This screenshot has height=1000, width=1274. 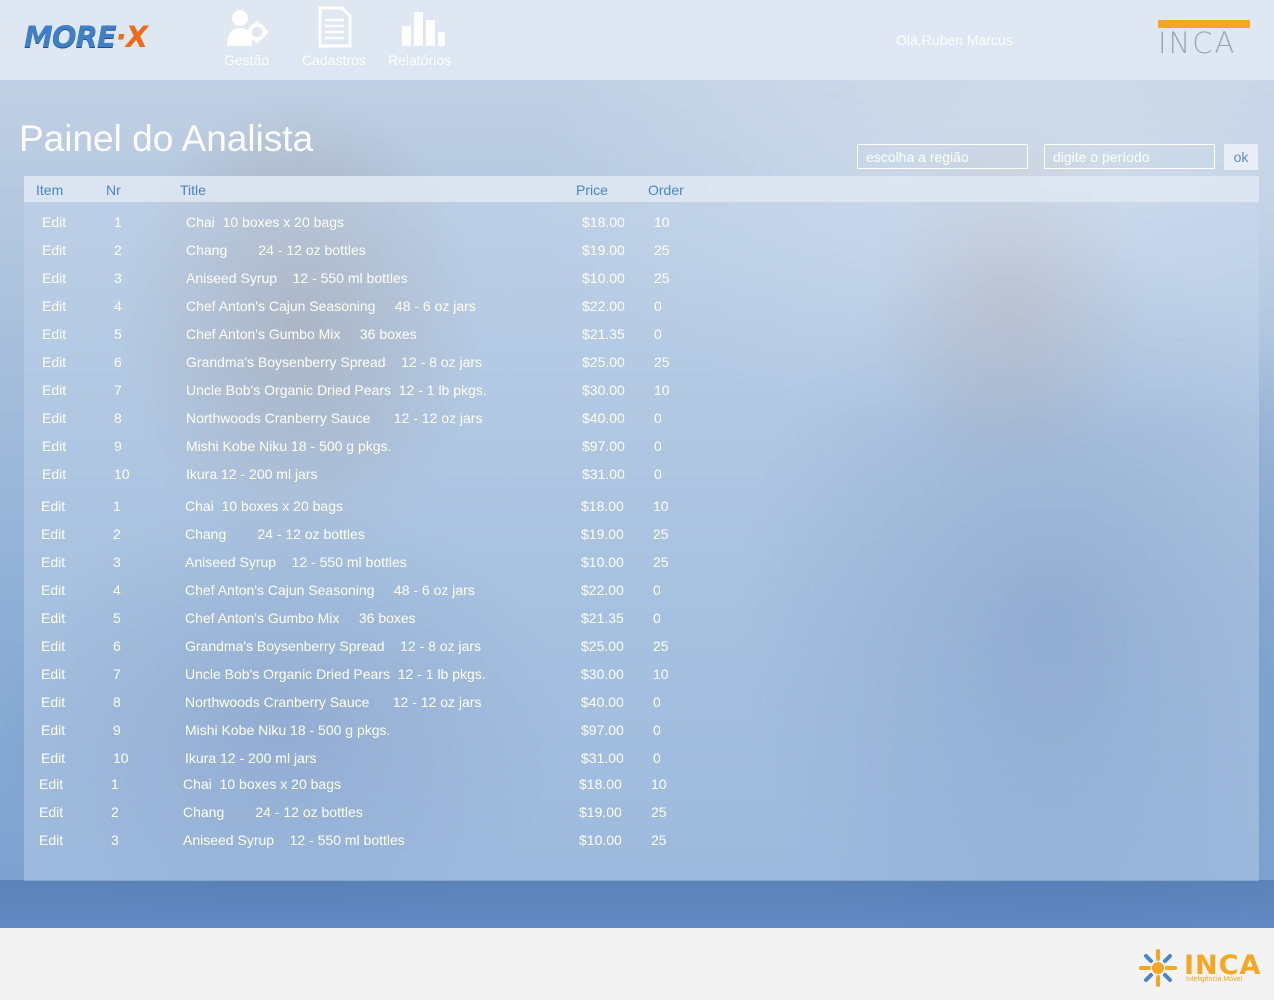 I want to click on inca-logo: INCA, so click(x=1204, y=39).